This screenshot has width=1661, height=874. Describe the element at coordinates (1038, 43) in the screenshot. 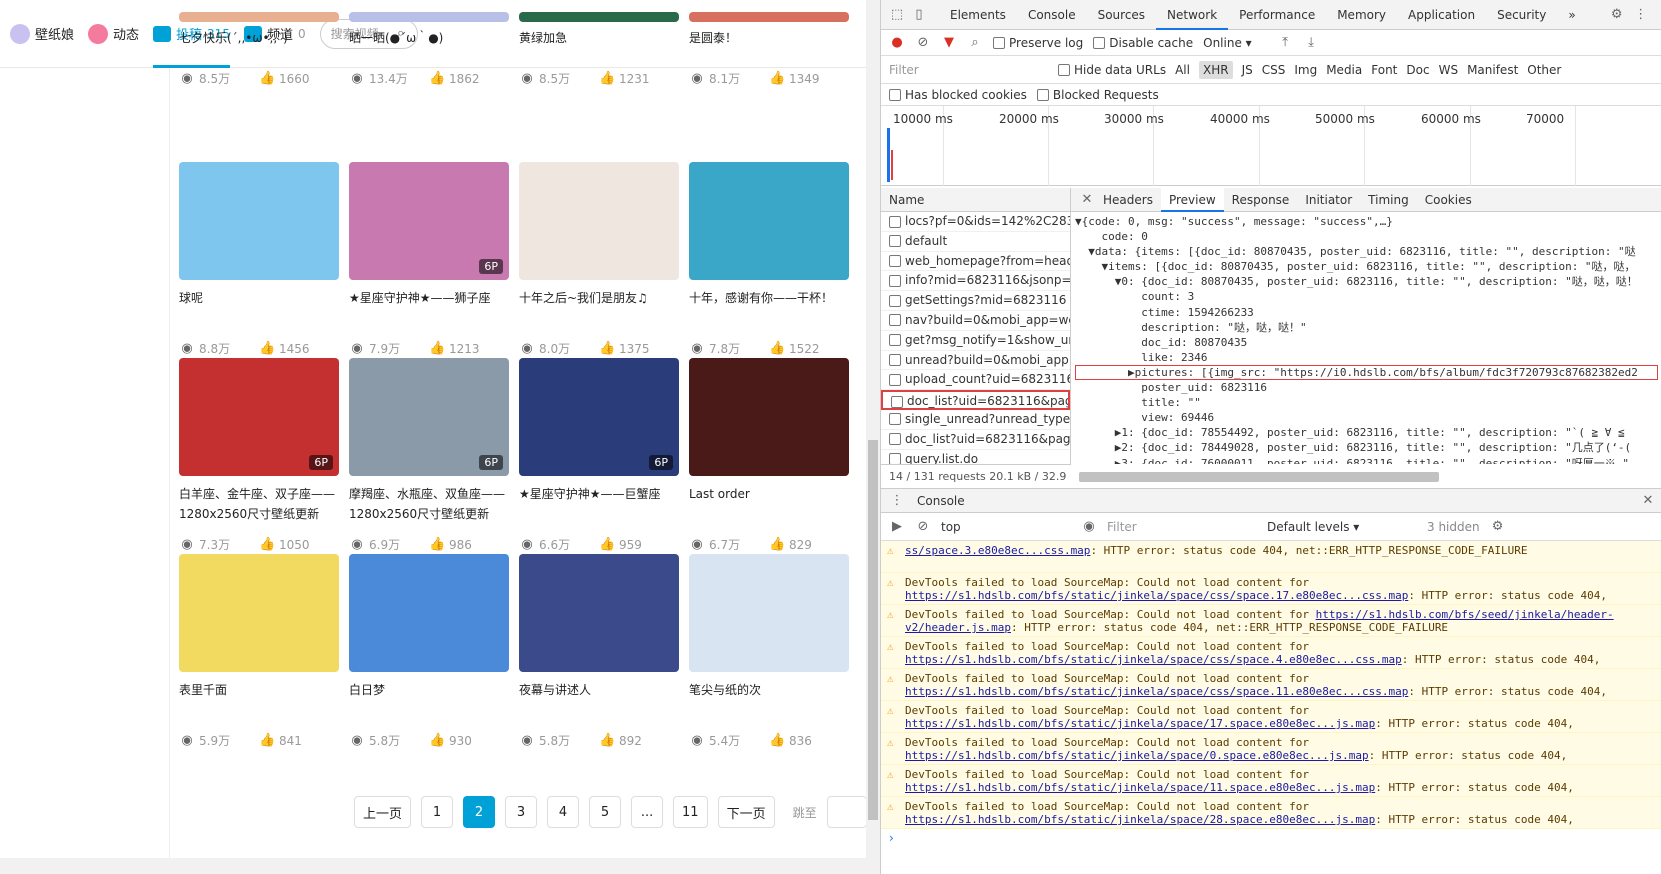

I see `preserve-log-checkbox: Preserve log` at that location.